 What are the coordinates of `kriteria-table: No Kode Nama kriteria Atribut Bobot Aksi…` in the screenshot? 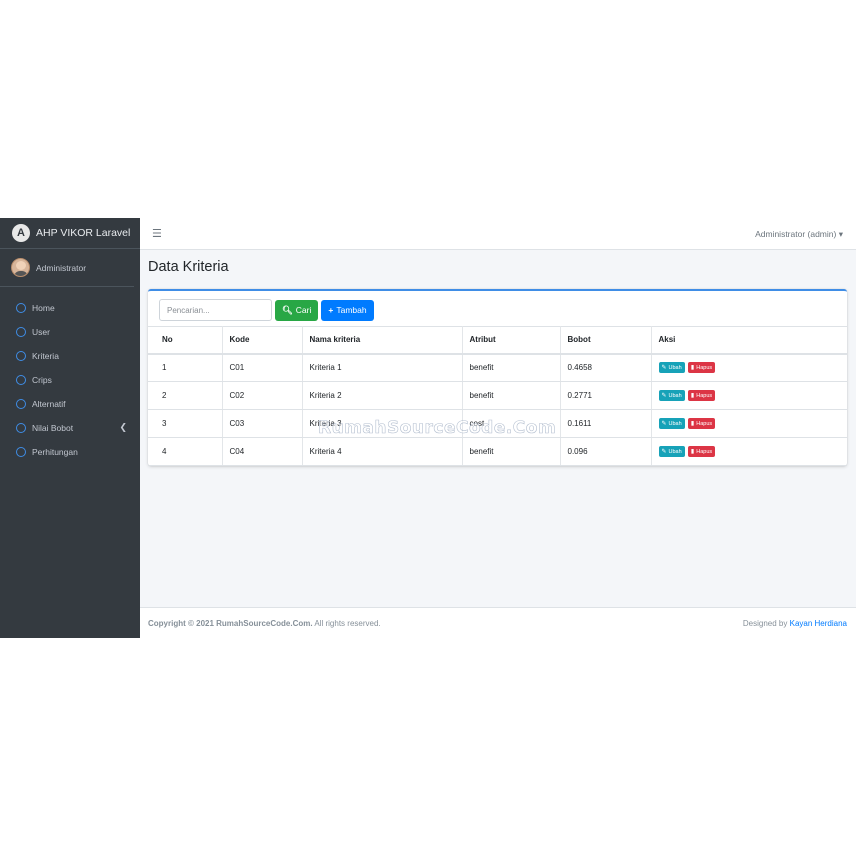 It's located at (497, 396).